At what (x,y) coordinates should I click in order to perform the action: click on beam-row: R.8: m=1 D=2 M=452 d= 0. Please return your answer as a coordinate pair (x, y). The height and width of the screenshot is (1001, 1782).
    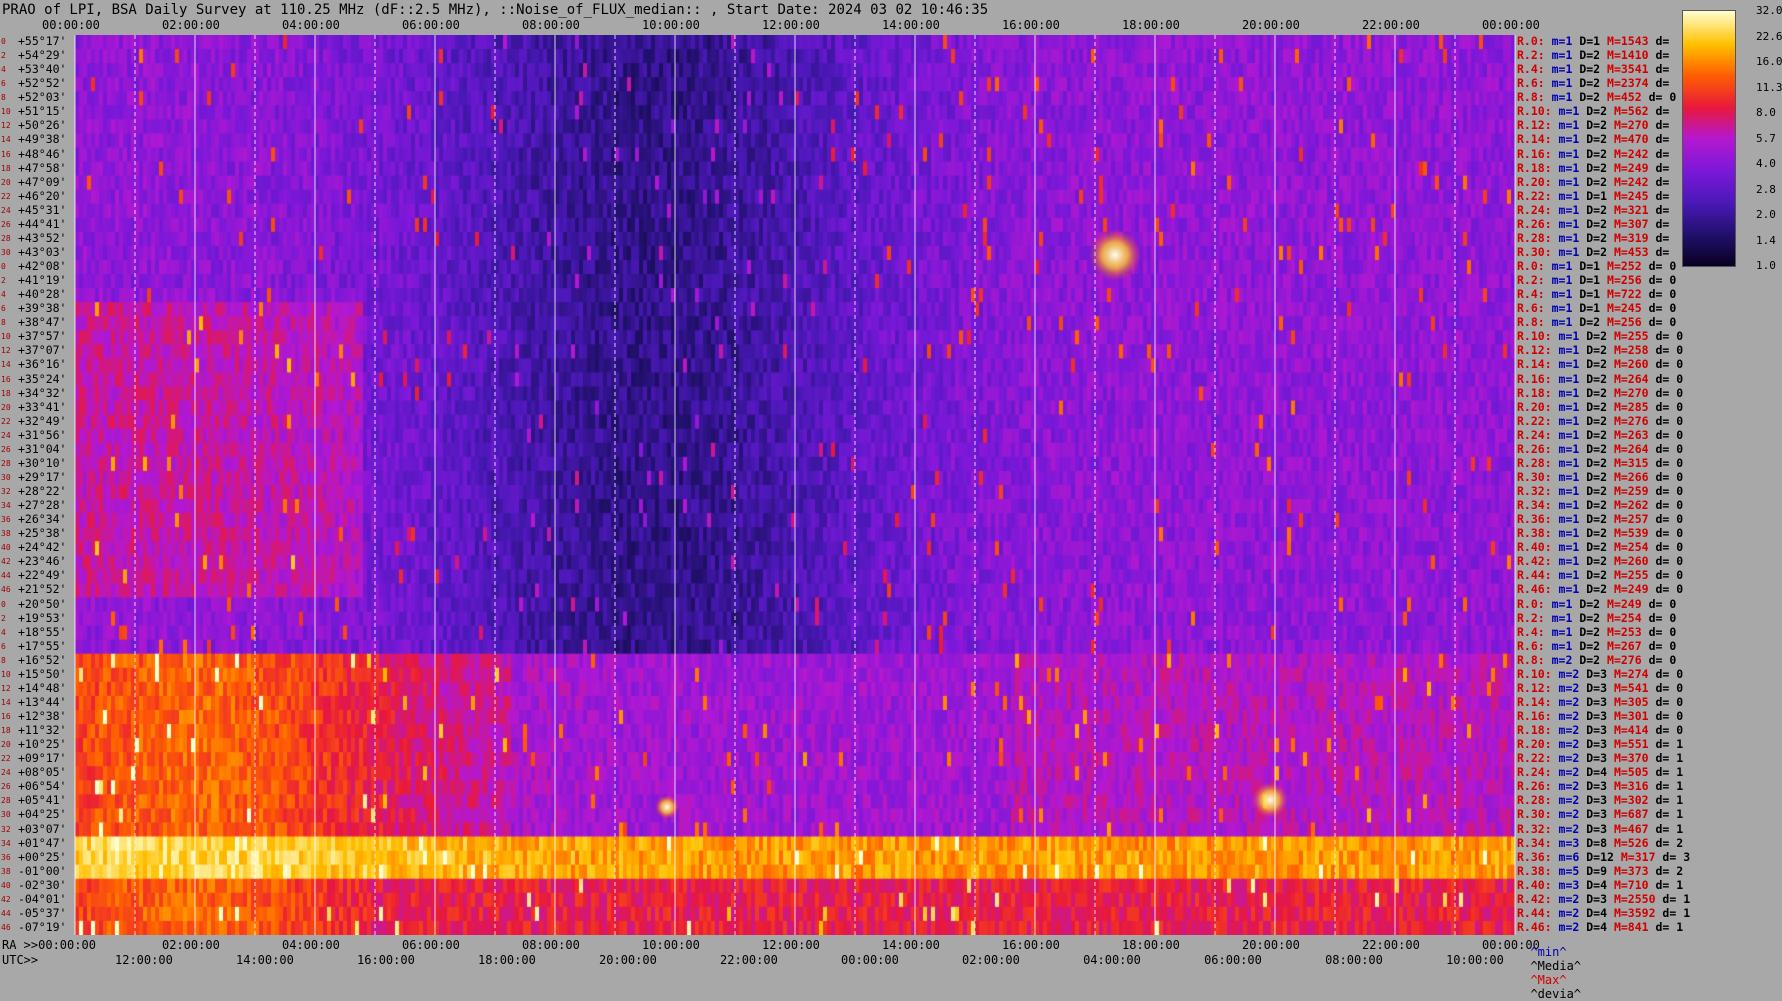
    Looking at the image, I should click on (1597, 97).